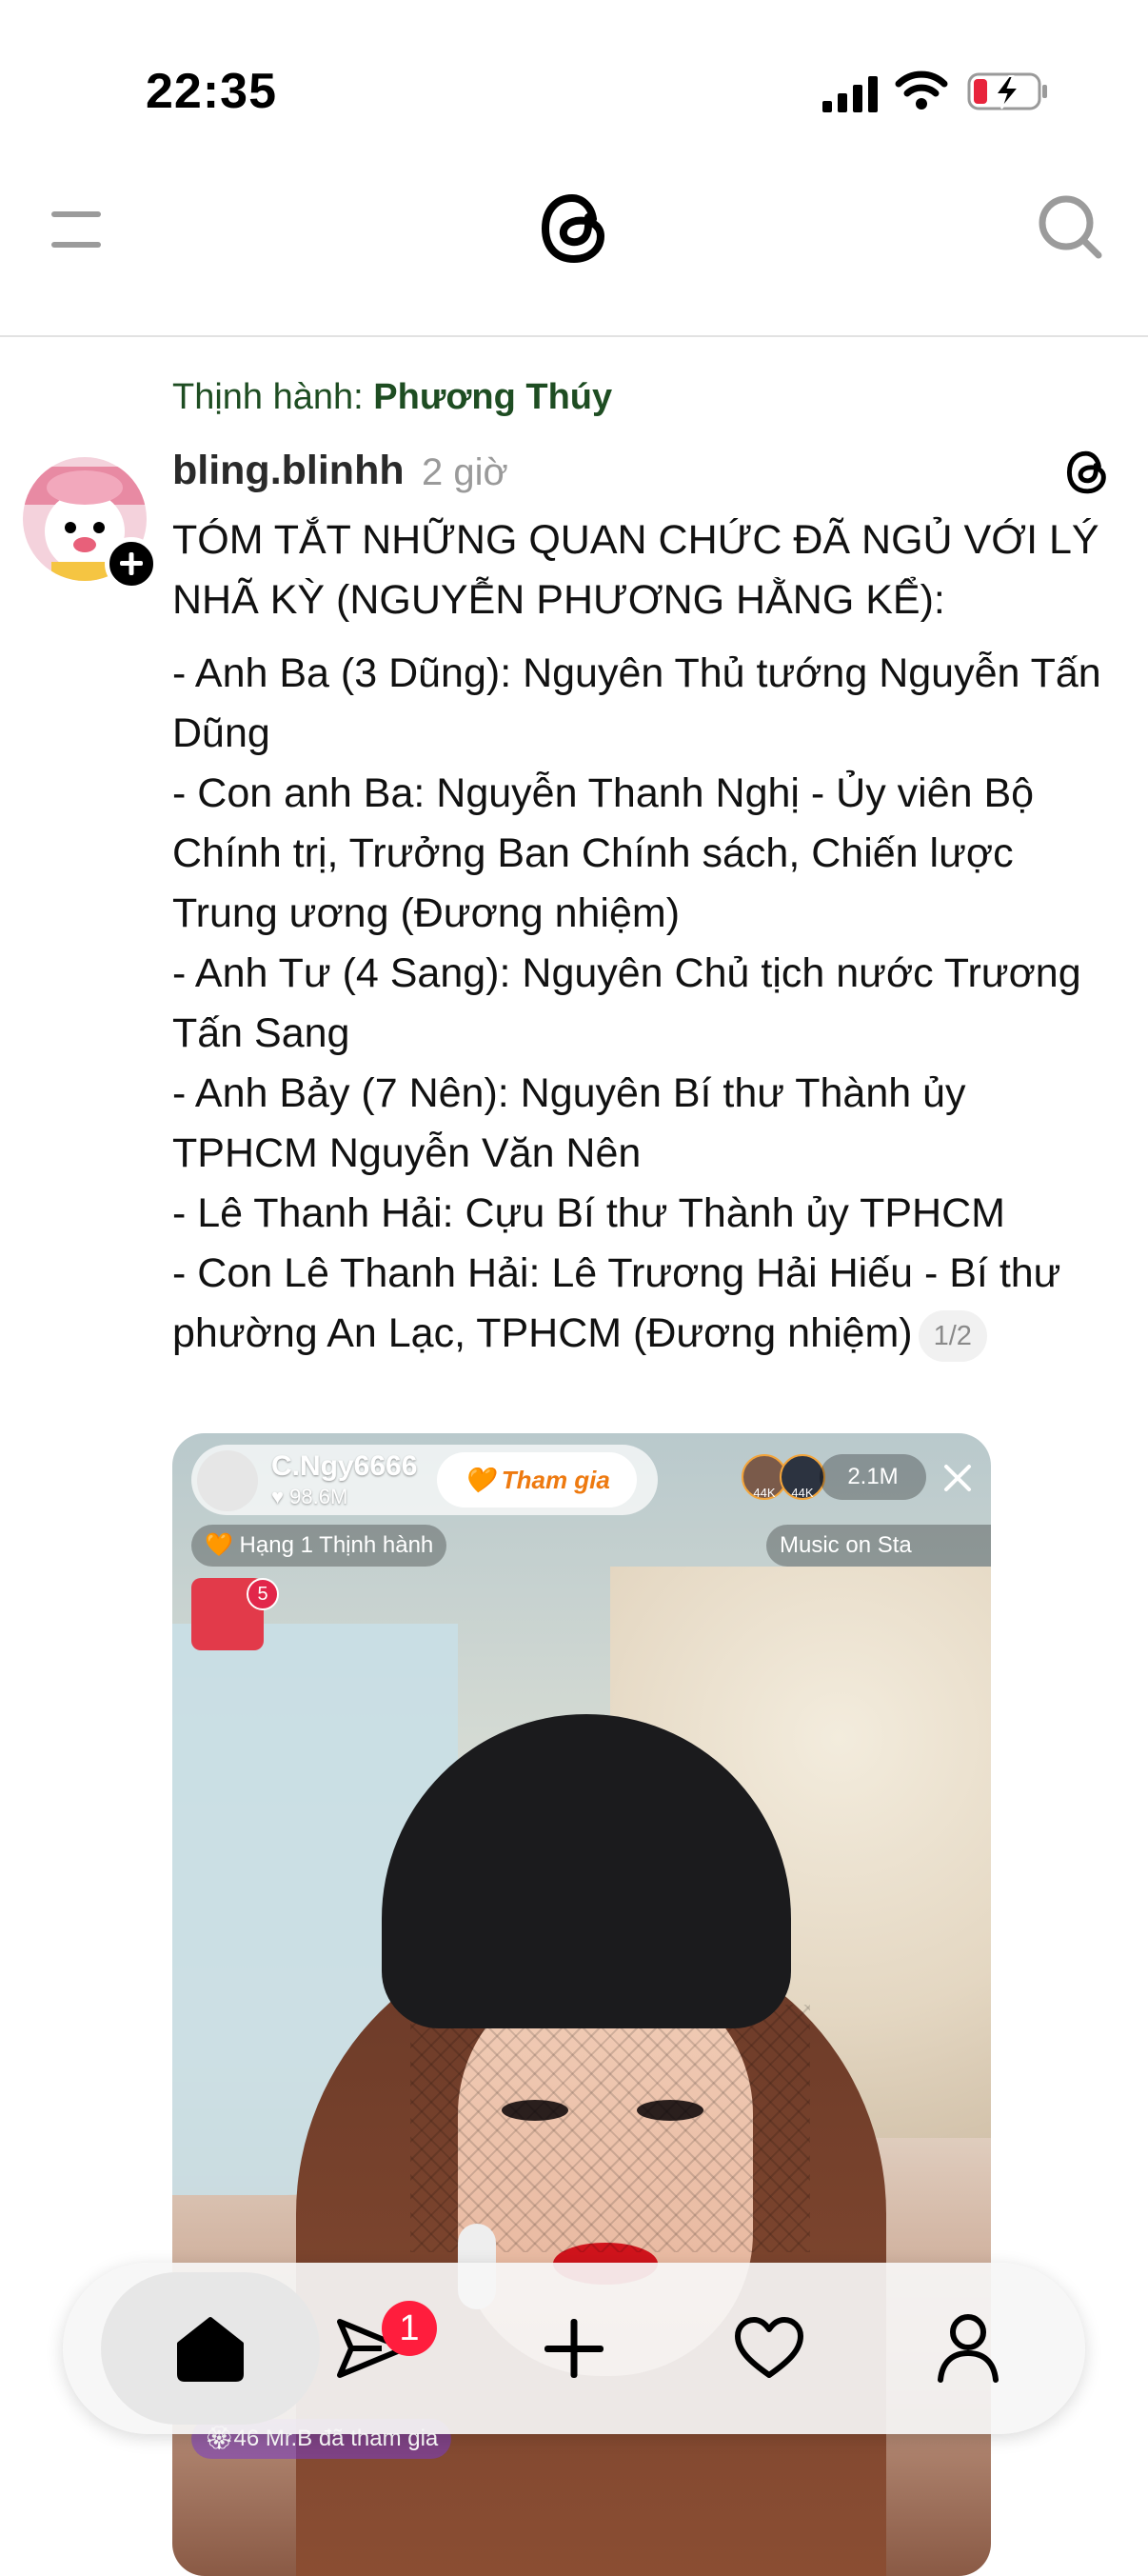 The width and height of the screenshot is (1148, 2576). I want to click on profile-icon, so click(968, 2348).